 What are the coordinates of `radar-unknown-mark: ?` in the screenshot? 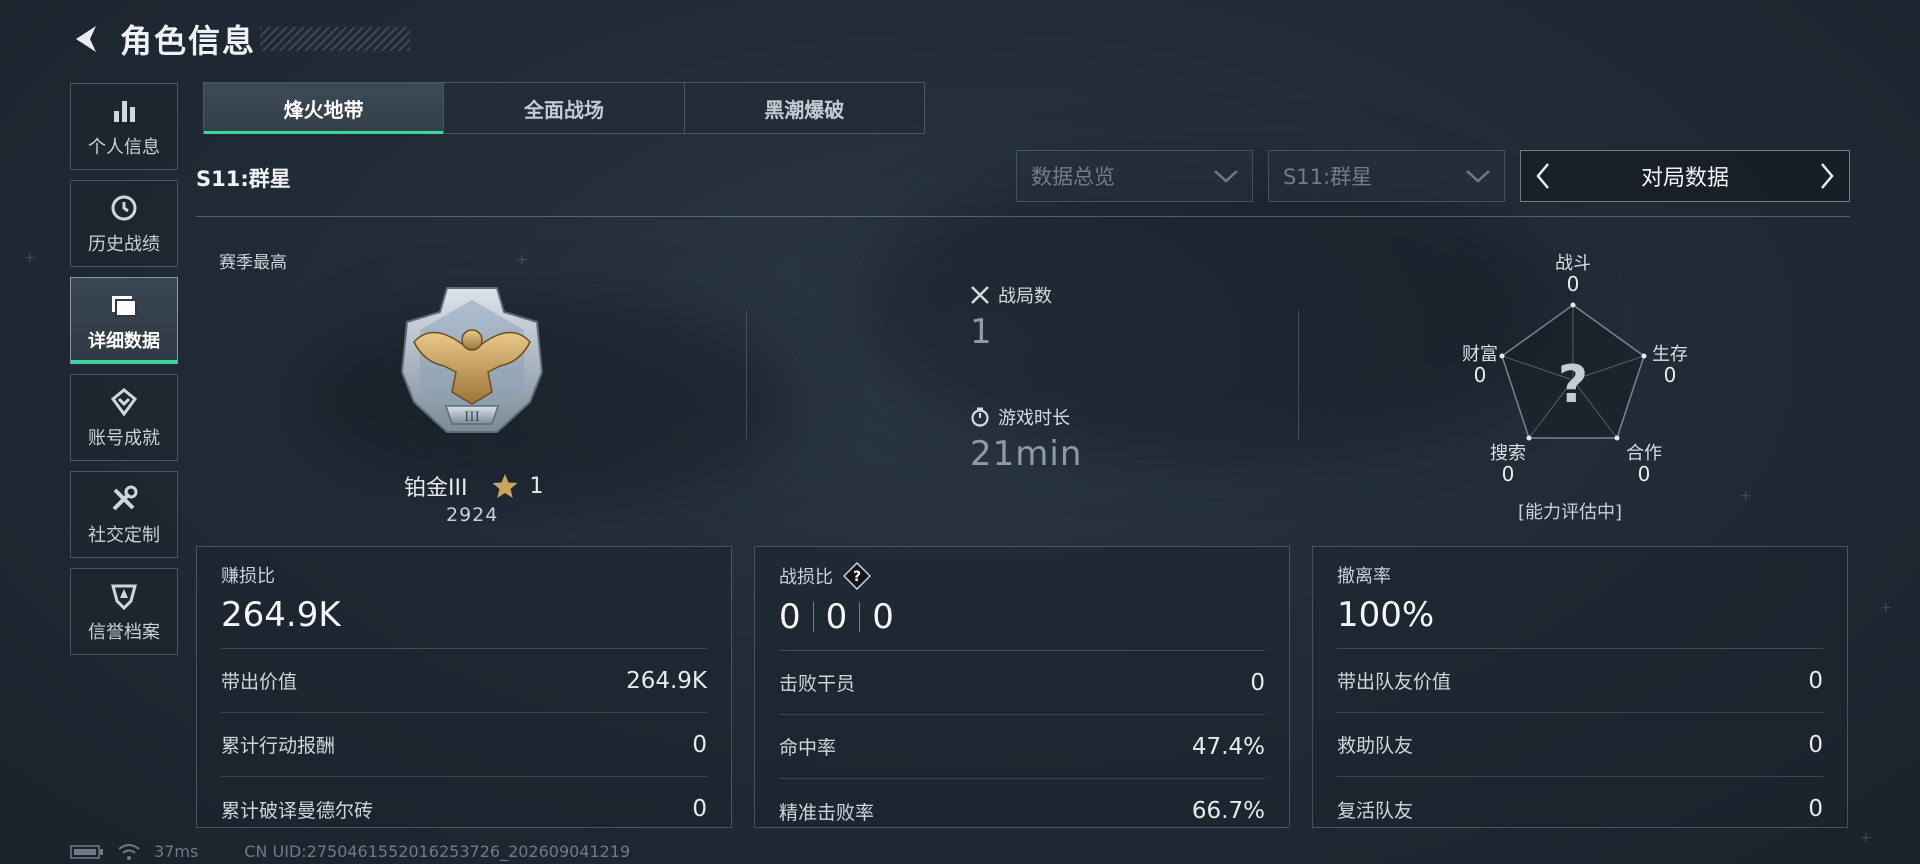 It's located at (1573, 385).